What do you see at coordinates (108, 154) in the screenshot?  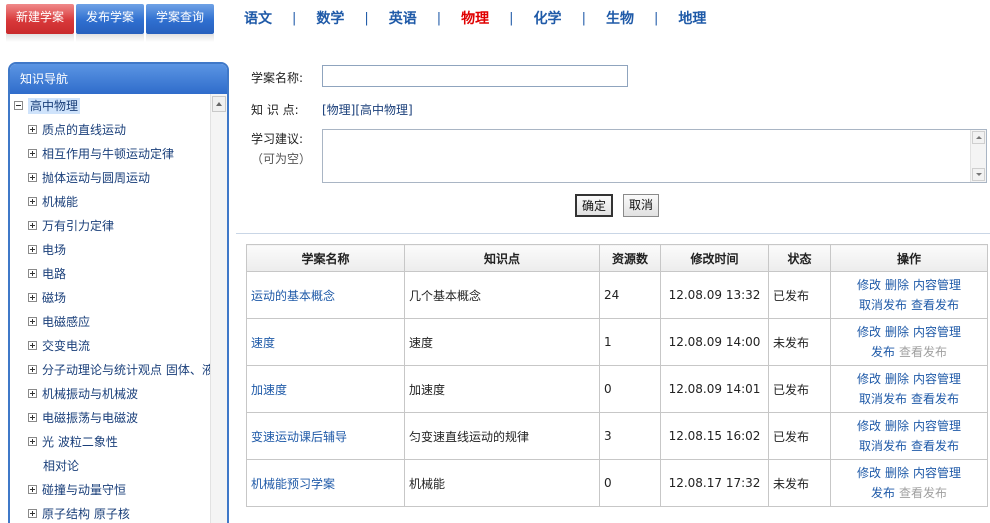 I see `tree-item-label: 相互作用与牛顿运动定律` at bounding box center [108, 154].